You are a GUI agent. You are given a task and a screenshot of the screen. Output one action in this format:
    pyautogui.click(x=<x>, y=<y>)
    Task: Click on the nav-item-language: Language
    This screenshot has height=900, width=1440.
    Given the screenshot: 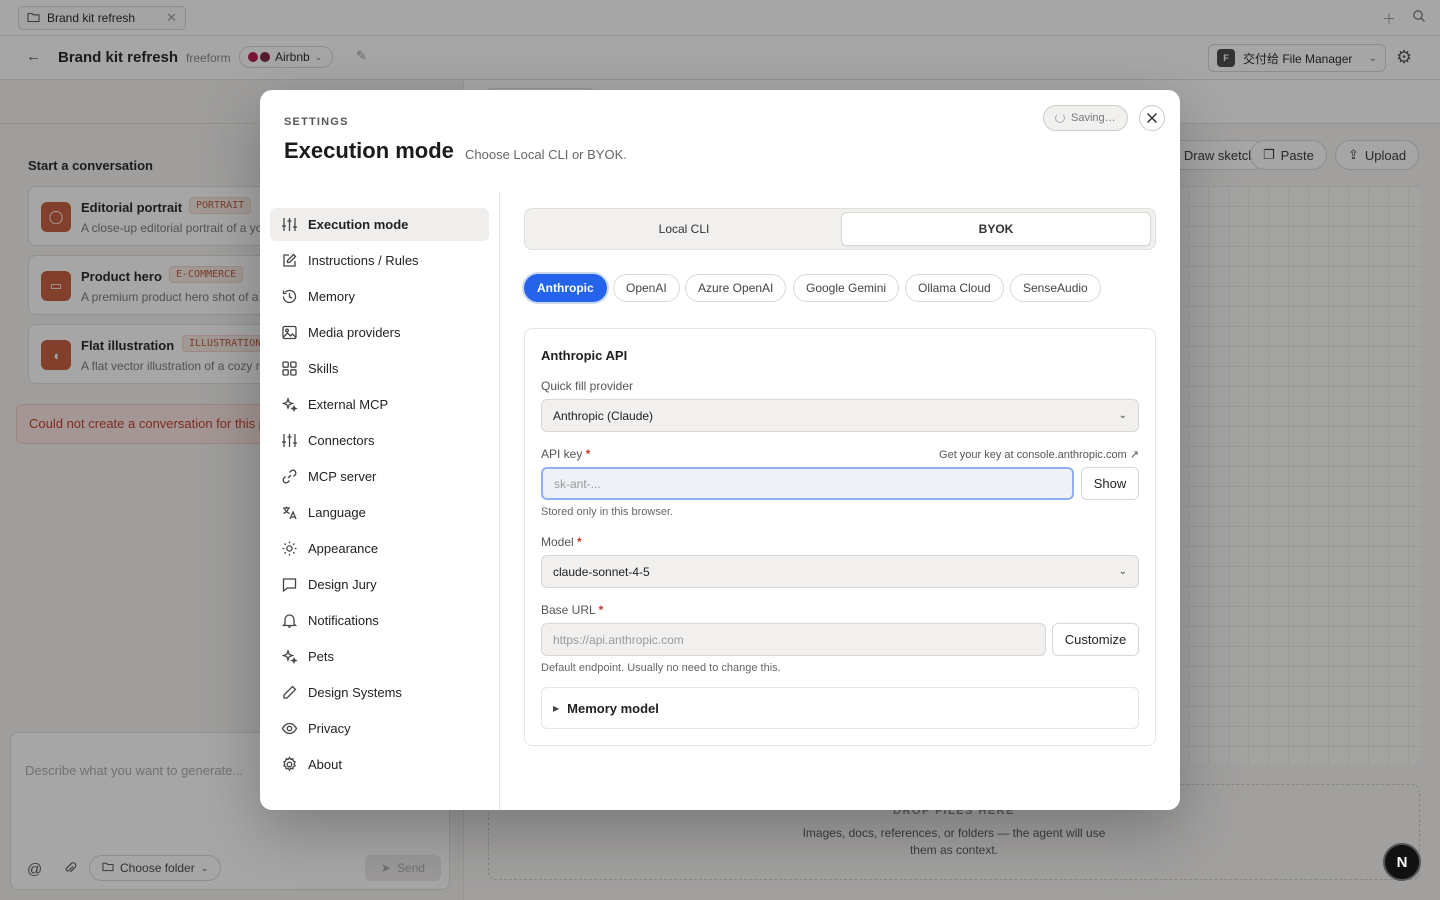 What is the action you would take?
    pyautogui.click(x=379, y=512)
    